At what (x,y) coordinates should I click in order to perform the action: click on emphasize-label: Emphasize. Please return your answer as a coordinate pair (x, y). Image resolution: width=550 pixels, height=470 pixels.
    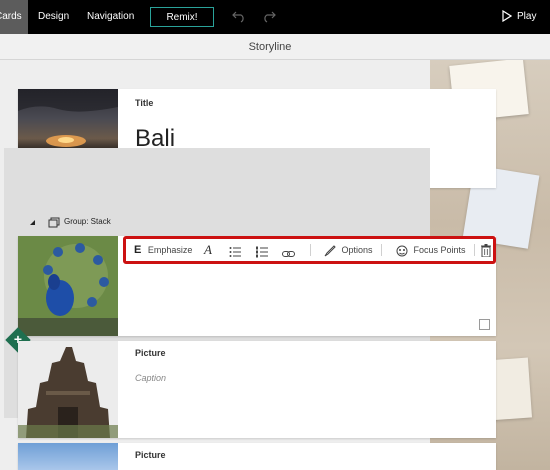
    Looking at the image, I should click on (170, 250).